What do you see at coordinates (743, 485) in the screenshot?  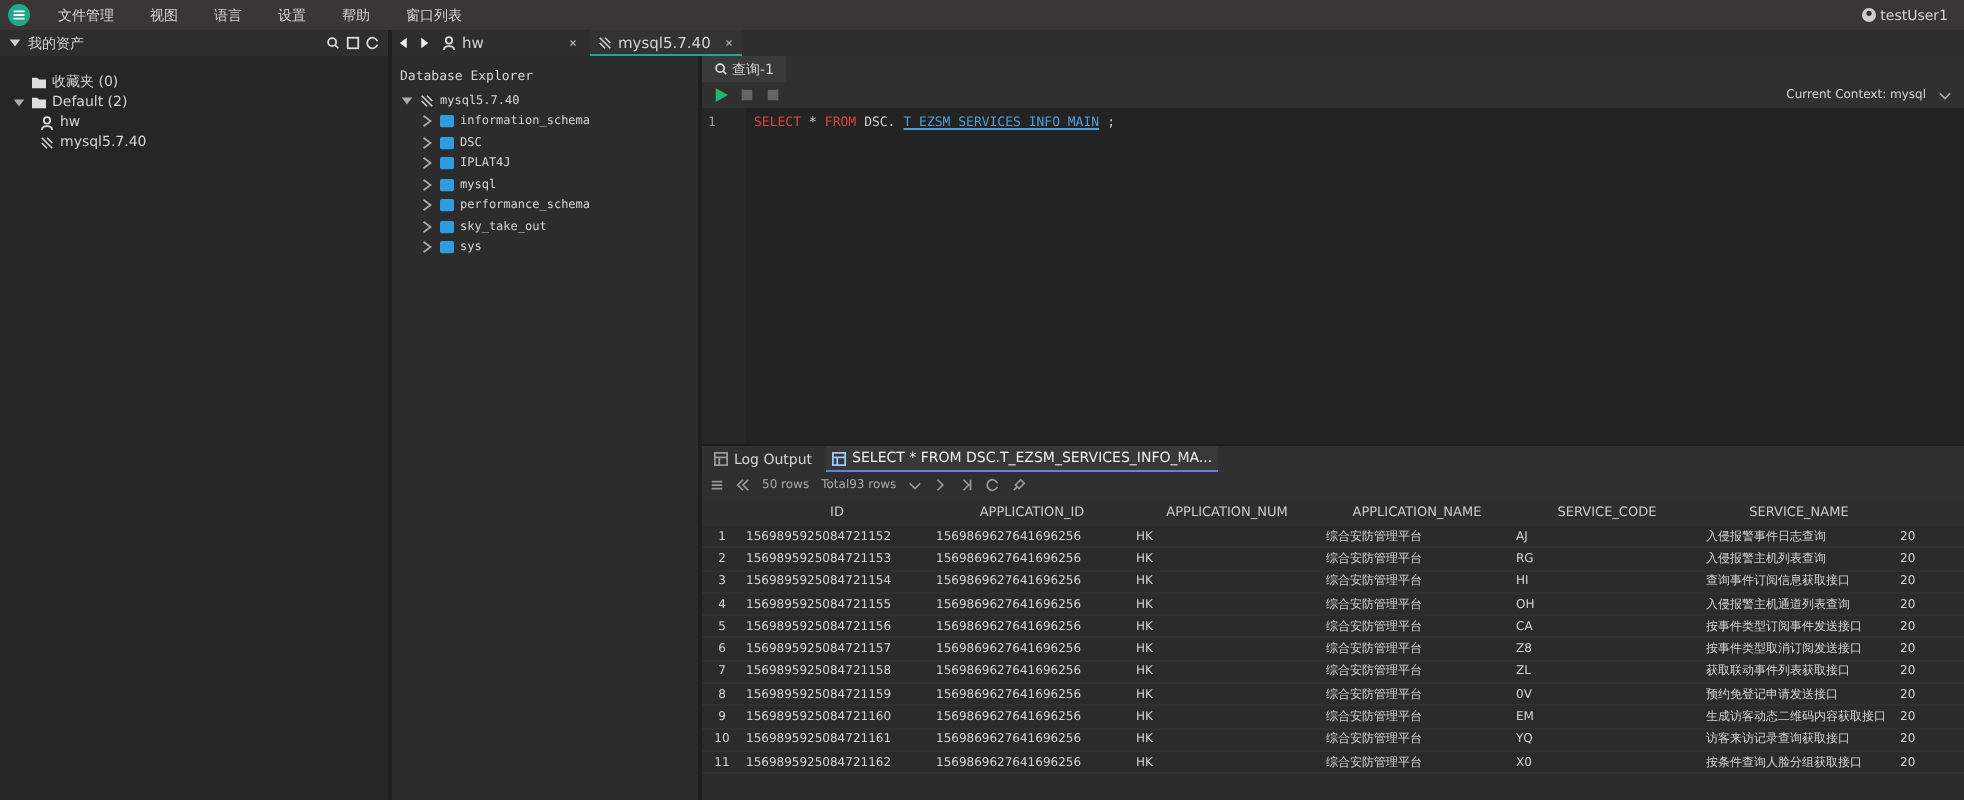 I see `first-page-icon` at bounding box center [743, 485].